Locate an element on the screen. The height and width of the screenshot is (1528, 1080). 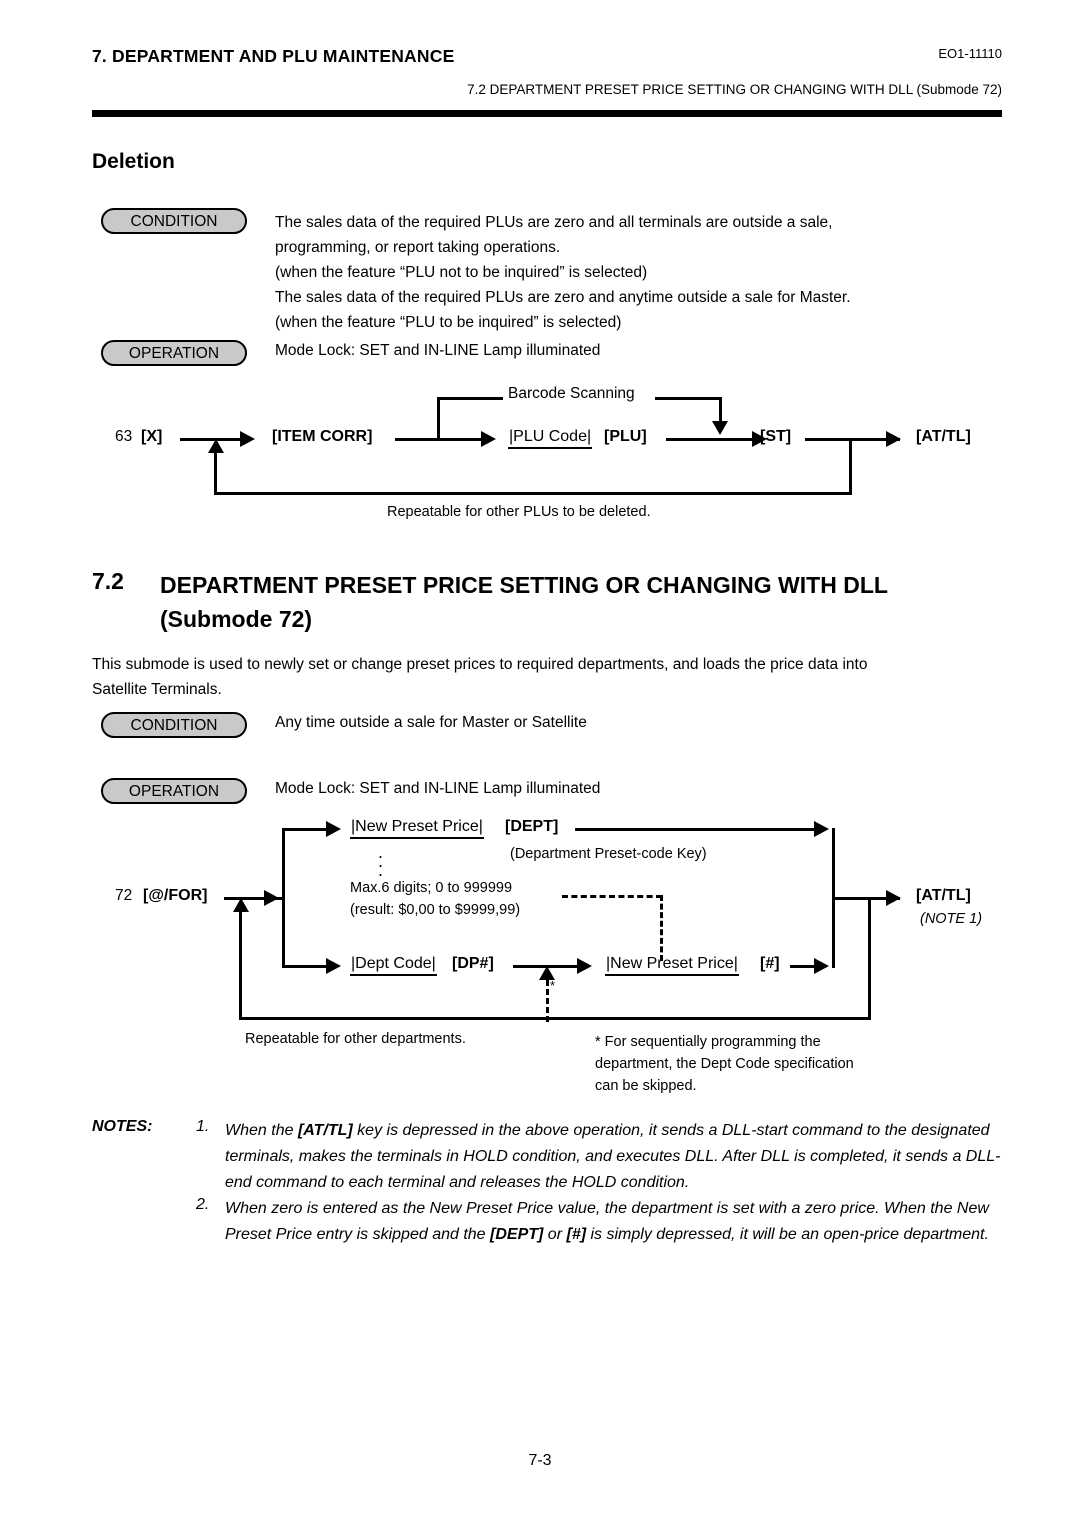
s72-condition-pill: CONDITION is located at coordinates (174, 725).